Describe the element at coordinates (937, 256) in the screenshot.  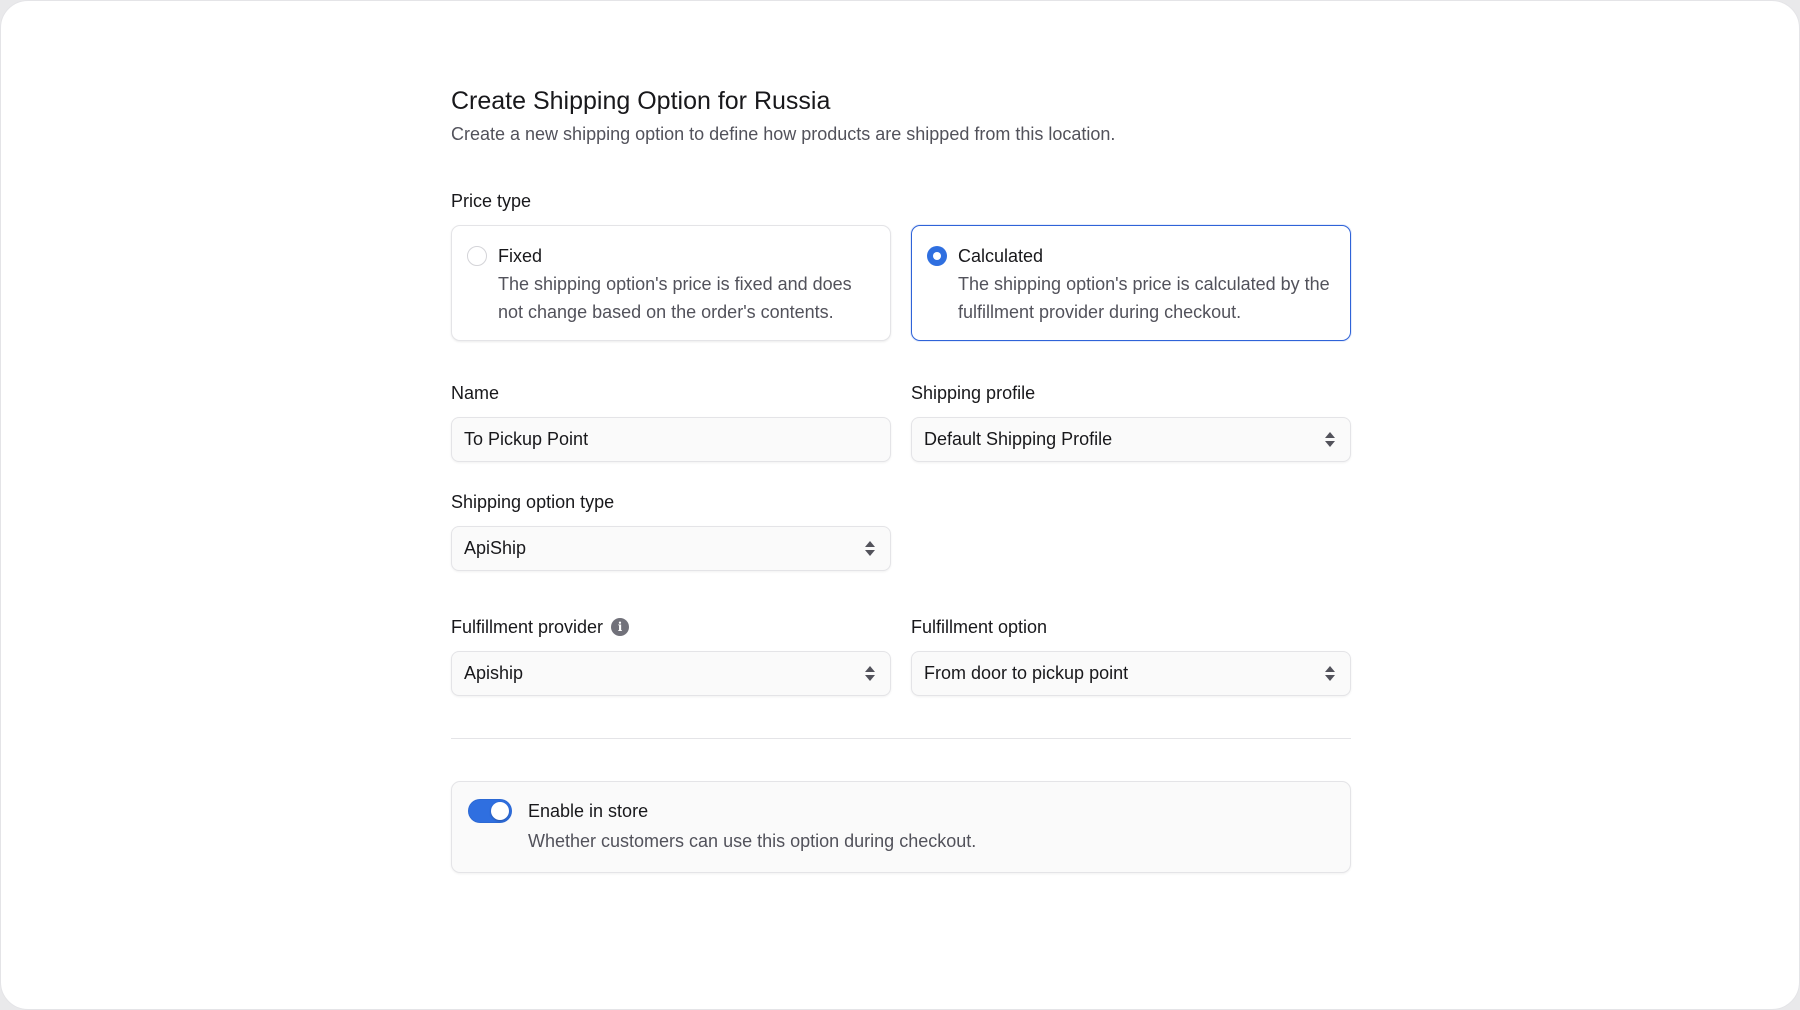
I see `radio-checked-icon` at that location.